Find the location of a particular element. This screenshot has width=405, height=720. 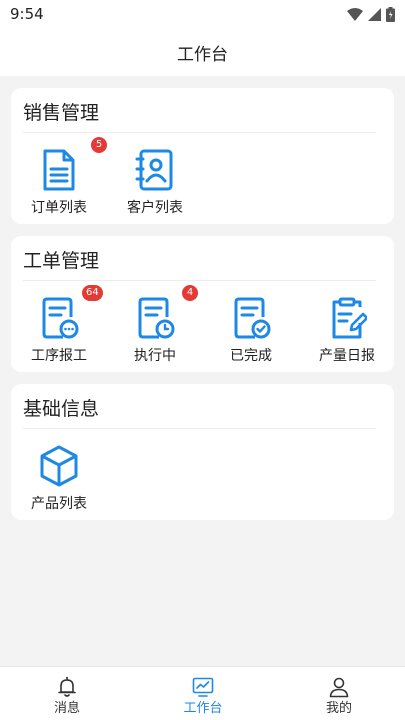

tab-label: 我的 is located at coordinates (338, 708).